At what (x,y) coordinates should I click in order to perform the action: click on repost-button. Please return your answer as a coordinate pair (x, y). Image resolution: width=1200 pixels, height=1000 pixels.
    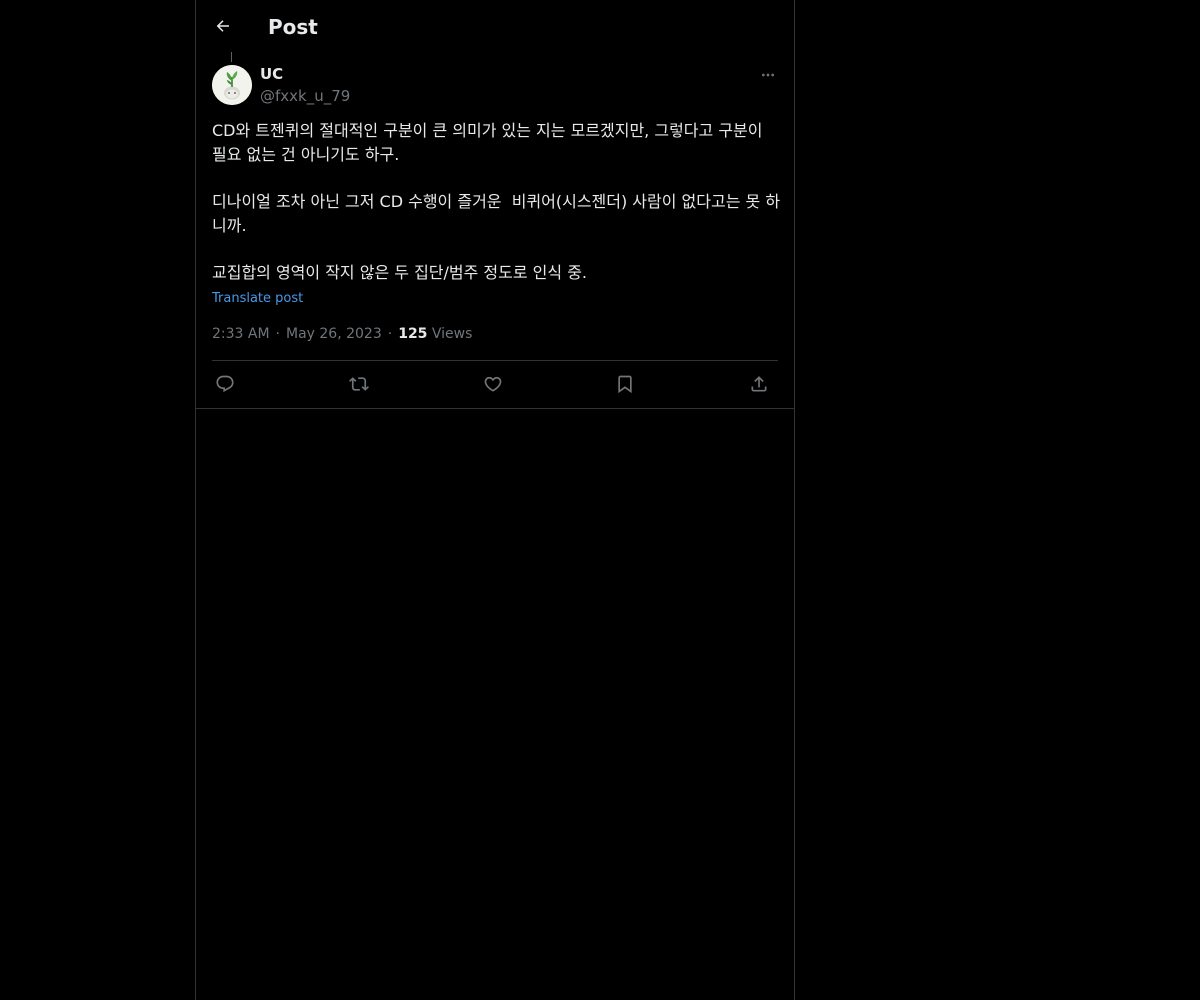
    Looking at the image, I should click on (359, 384).